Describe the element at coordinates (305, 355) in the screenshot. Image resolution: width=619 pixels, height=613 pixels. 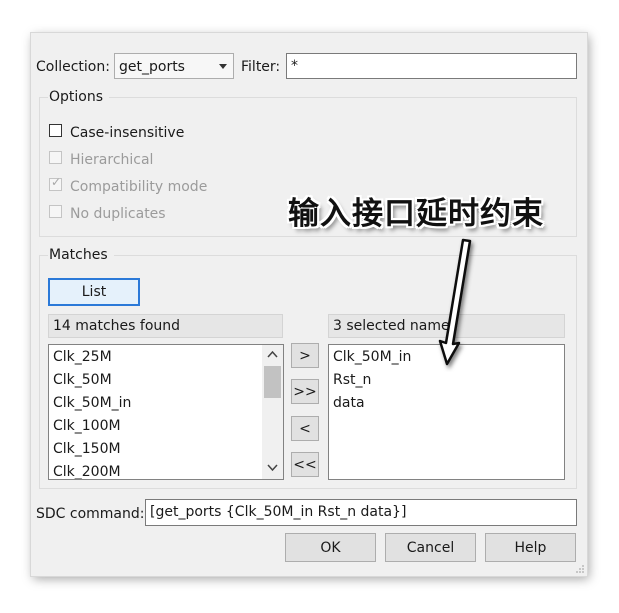
I see `add-selected-button: >` at that location.